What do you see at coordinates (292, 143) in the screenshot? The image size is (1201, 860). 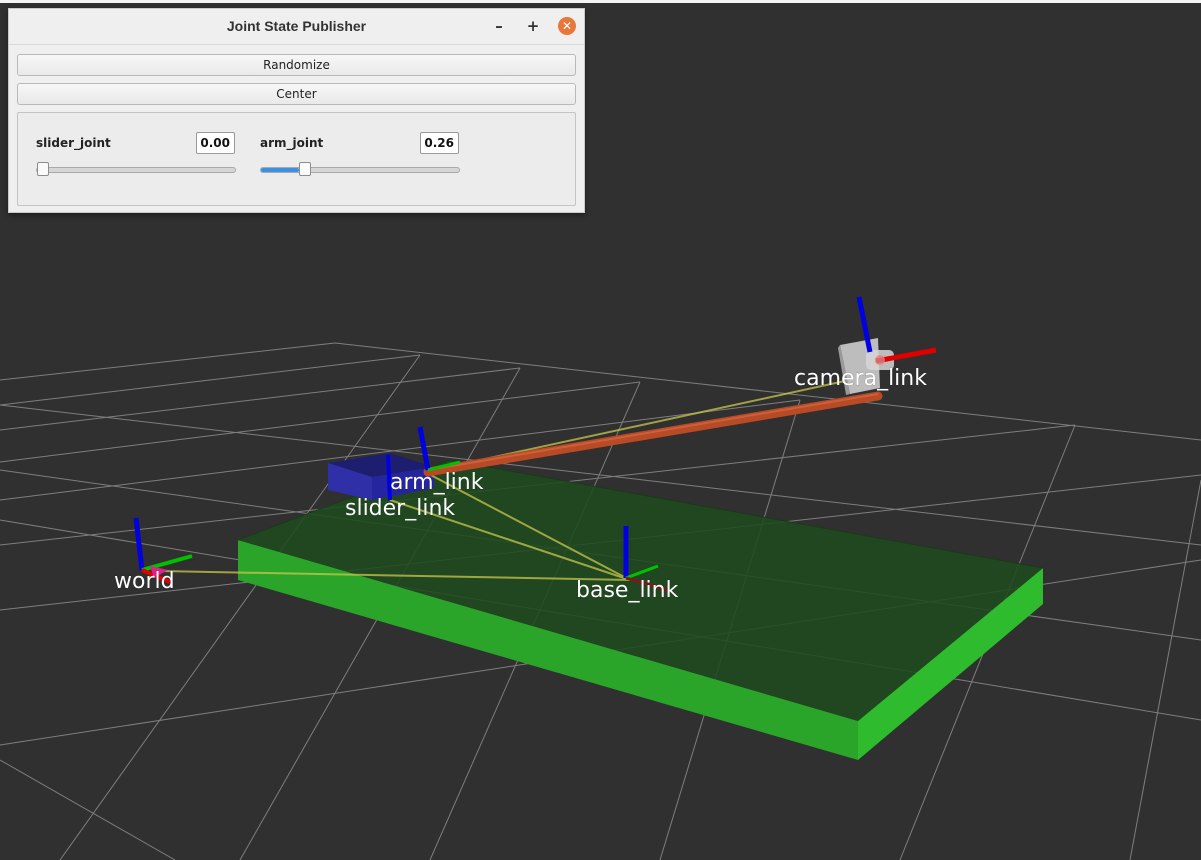 I see `joint-label-arm-joint: arm_joint` at bounding box center [292, 143].